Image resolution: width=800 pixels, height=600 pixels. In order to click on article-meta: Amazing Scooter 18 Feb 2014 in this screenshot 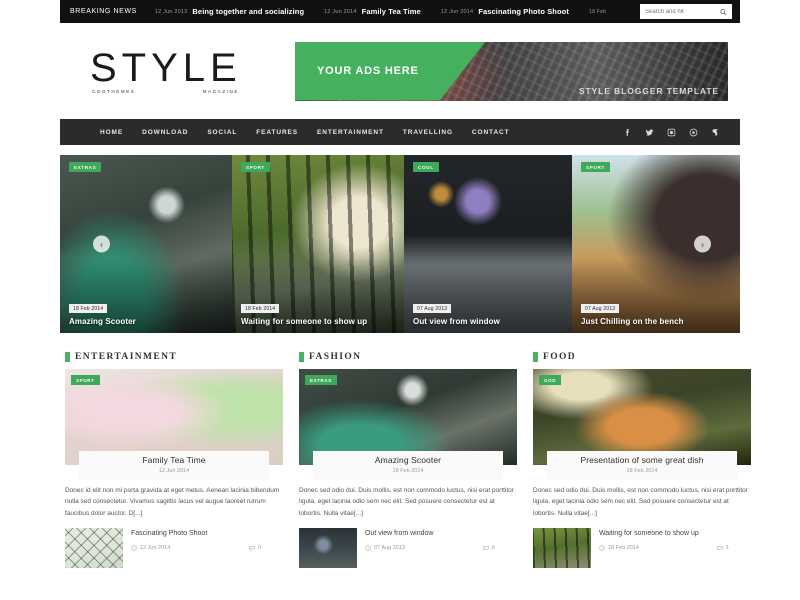, I will do `click(408, 465)`.